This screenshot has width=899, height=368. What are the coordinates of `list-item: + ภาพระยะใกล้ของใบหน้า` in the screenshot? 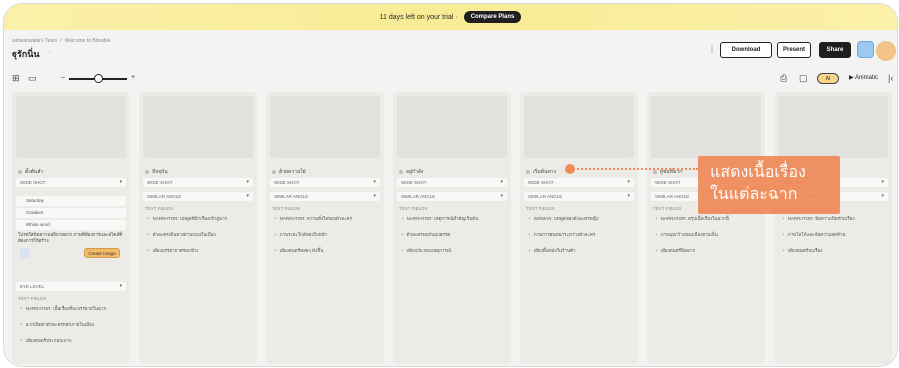 It's located at (326, 235).